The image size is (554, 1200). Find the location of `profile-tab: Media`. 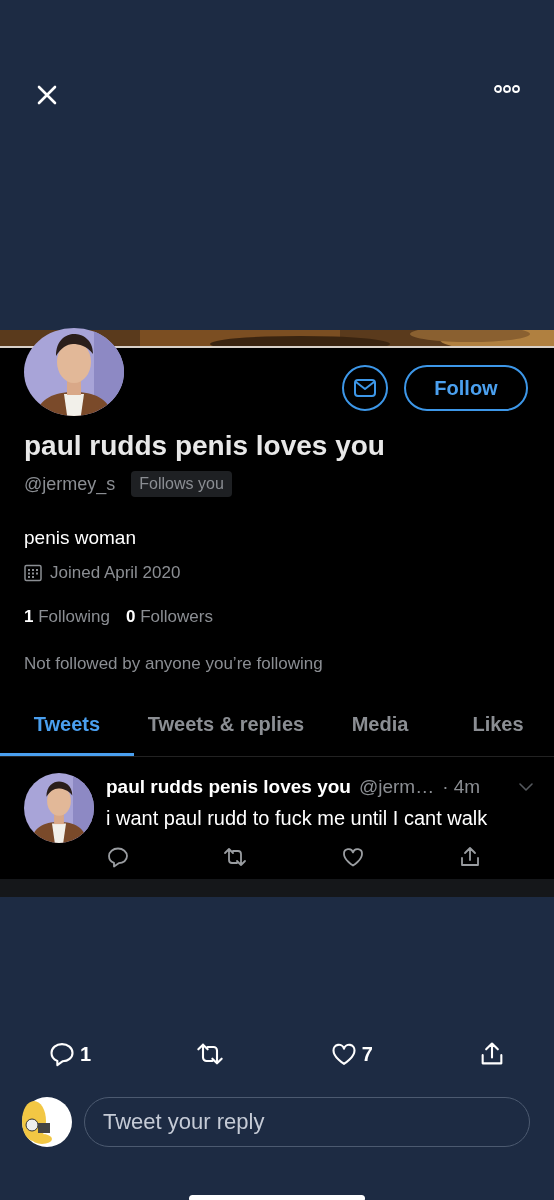

profile-tab: Media is located at coordinates (380, 728).